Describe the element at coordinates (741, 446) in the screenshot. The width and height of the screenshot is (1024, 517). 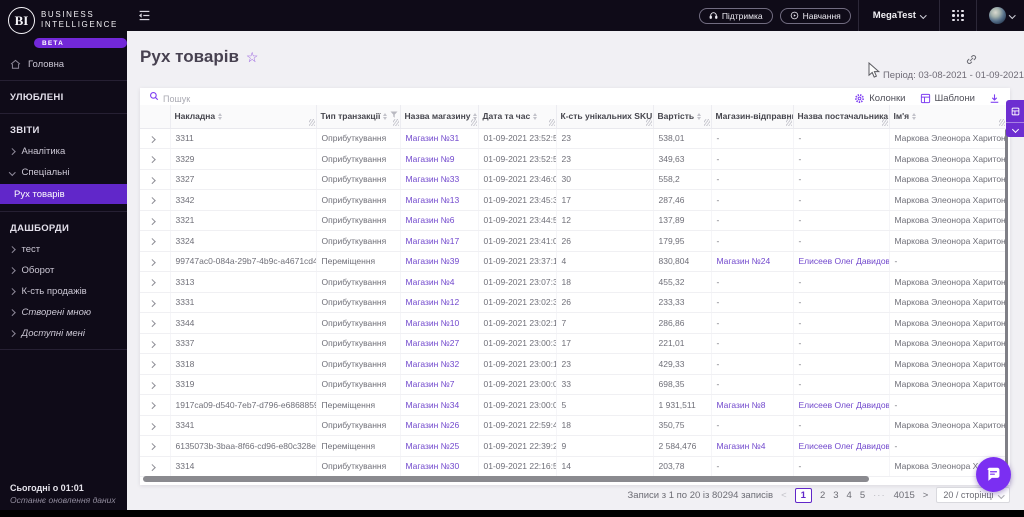
I see `sender-link: Магазин №4` at that location.